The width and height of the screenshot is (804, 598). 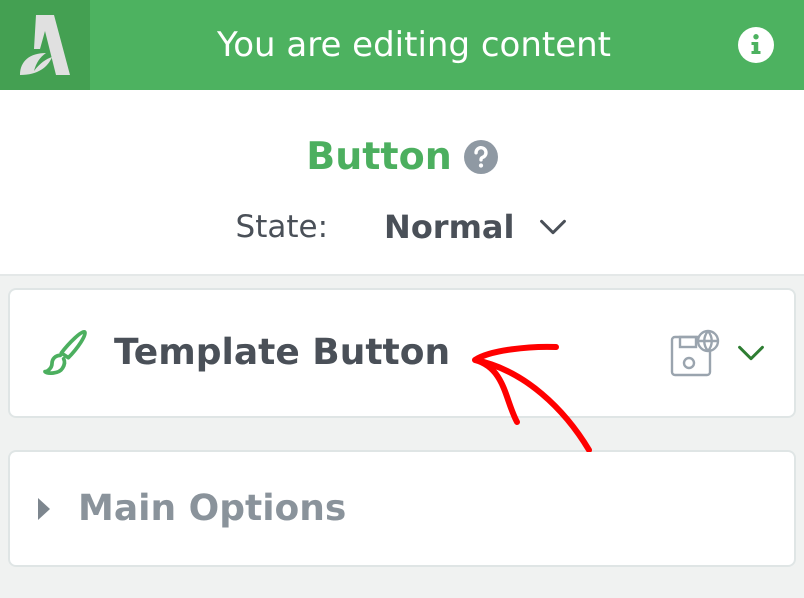 I want to click on logo-icon, so click(x=45, y=45).